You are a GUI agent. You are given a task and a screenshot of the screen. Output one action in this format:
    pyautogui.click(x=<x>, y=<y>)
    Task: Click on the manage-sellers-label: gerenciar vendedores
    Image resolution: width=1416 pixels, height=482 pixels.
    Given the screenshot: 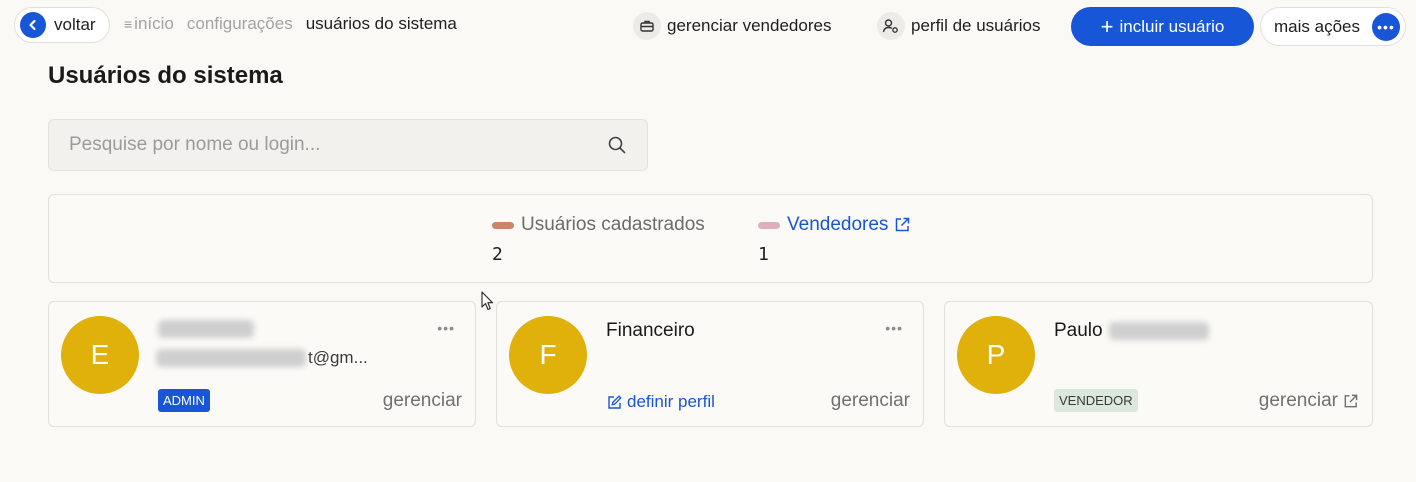 What is the action you would take?
    pyautogui.click(x=749, y=25)
    